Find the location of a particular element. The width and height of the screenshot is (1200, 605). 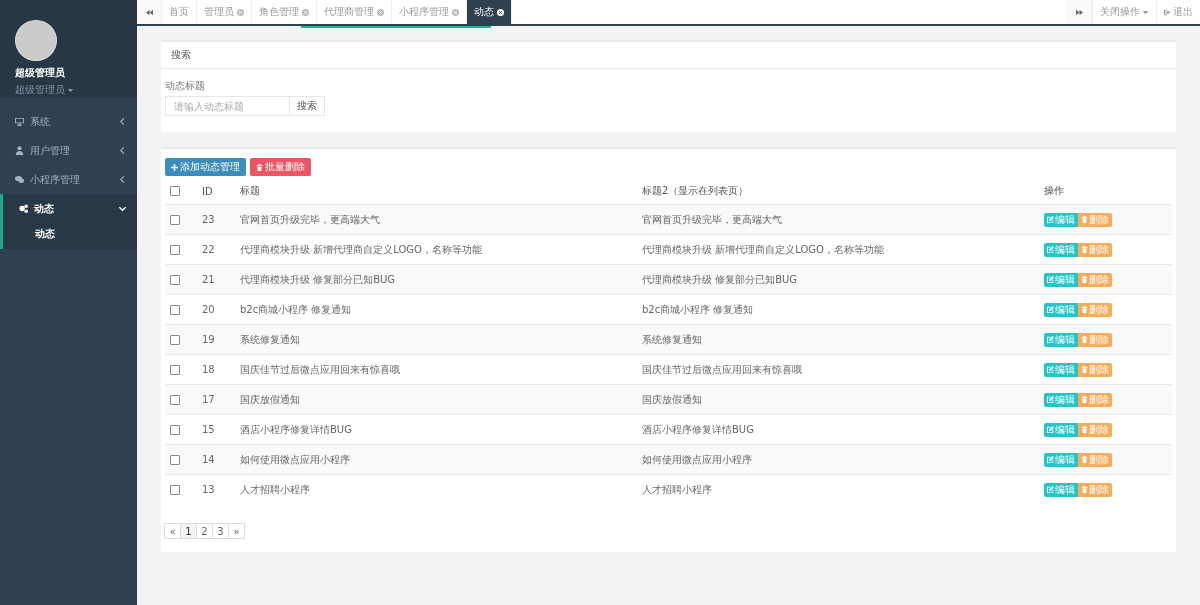

add-button: 添加动态管理 is located at coordinates (205, 167).